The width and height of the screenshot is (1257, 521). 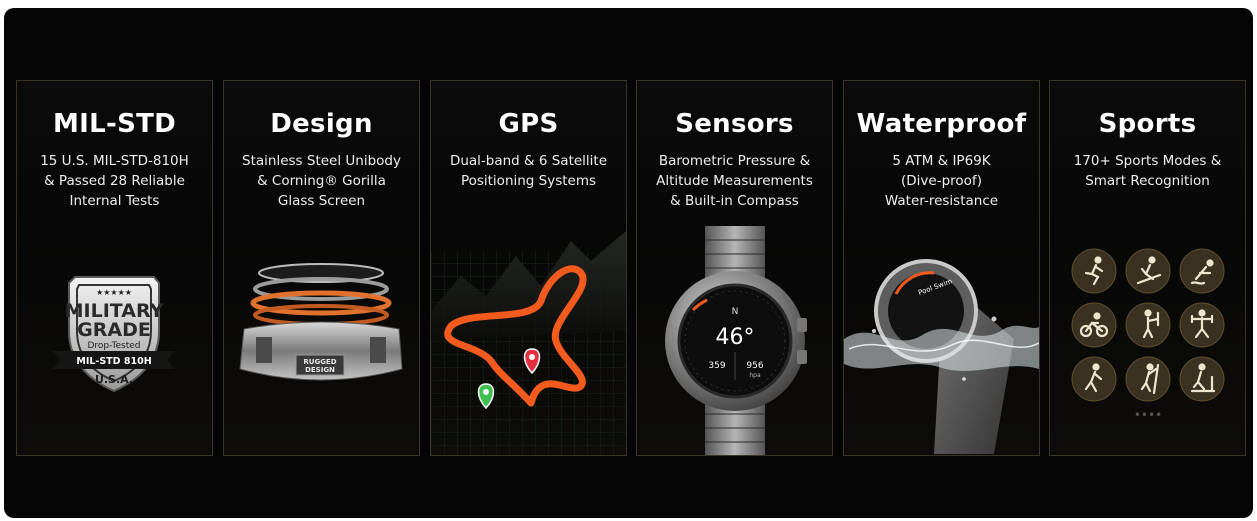 I want to click on svg-text: 46°, so click(x=735, y=337).